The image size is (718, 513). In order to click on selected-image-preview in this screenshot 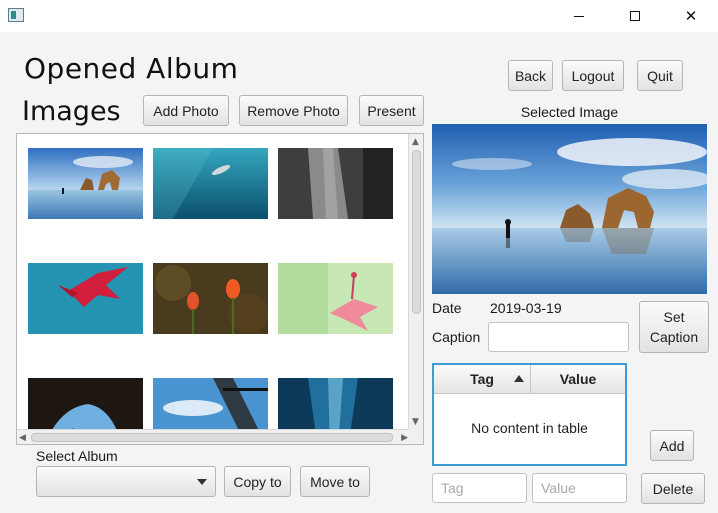, I will do `click(569, 209)`.